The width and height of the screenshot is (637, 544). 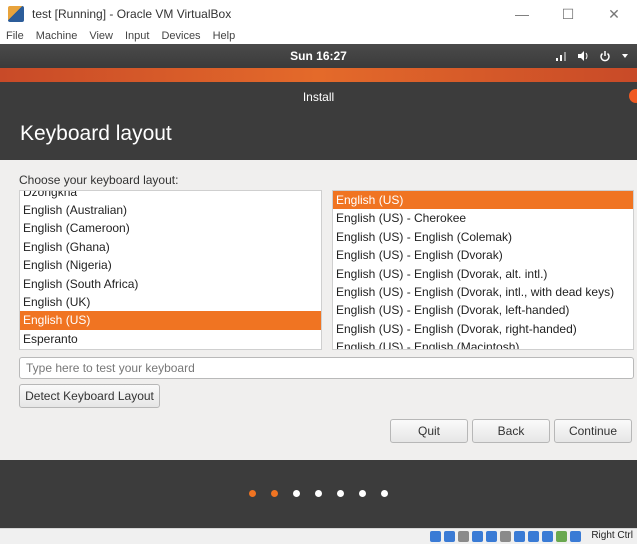 What do you see at coordinates (318, 121) in the screenshot?
I see `installer-header: Install Keyboard layout` at bounding box center [318, 121].